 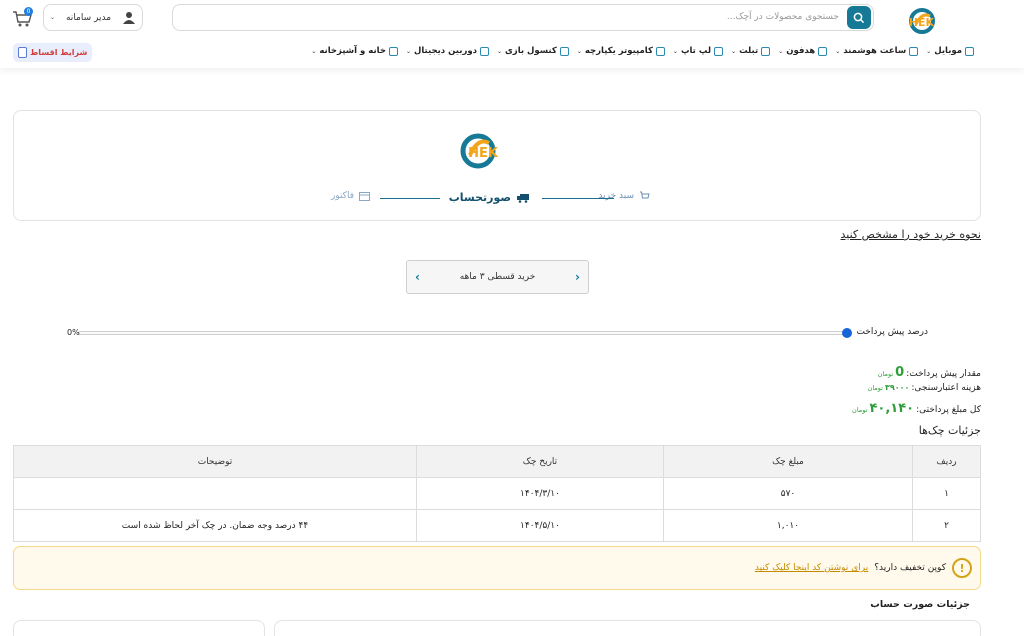 What do you see at coordinates (417, 277) in the screenshot?
I see `chevron-left-icon: ›` at bounding box center [417, 277].